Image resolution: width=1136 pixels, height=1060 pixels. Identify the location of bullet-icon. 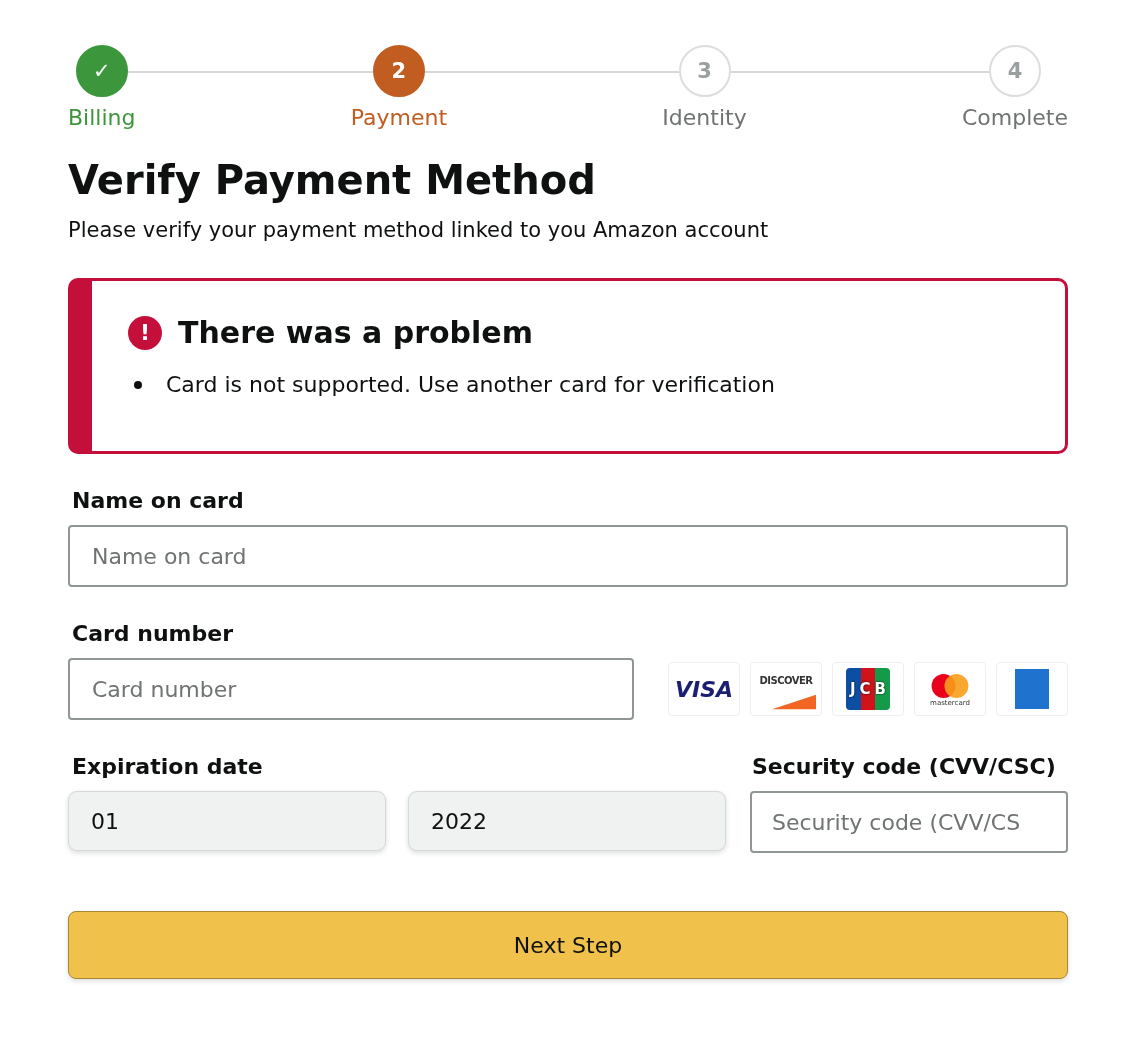
(138, 384).